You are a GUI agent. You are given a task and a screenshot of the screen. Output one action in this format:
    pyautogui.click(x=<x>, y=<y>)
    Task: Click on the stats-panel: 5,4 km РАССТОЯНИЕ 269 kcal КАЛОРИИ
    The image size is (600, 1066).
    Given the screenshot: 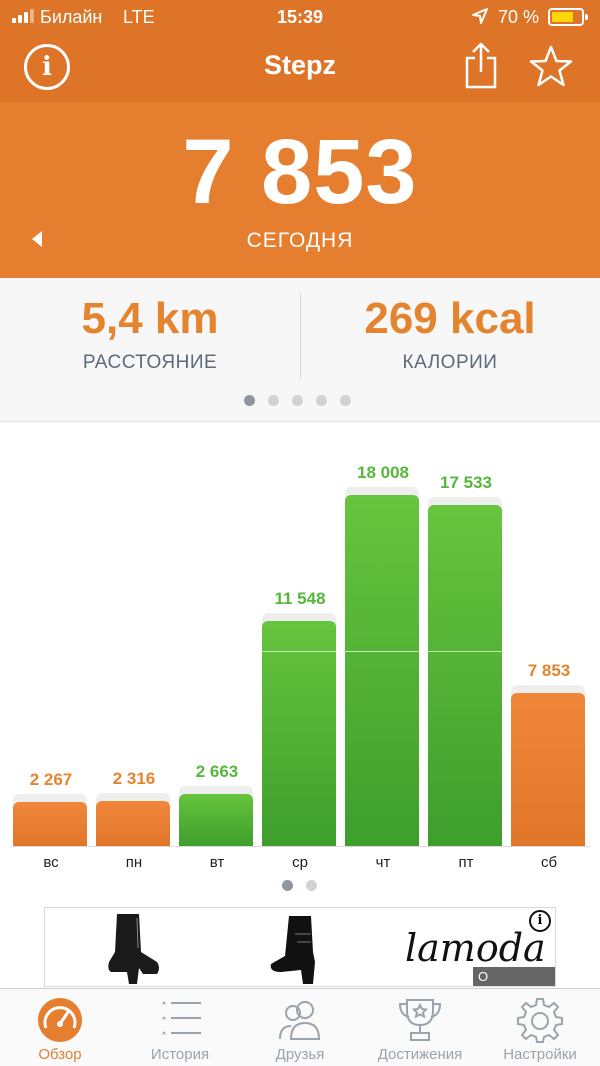 What is the action you would take?
    pyautogui.click(x=300, y=350)
    